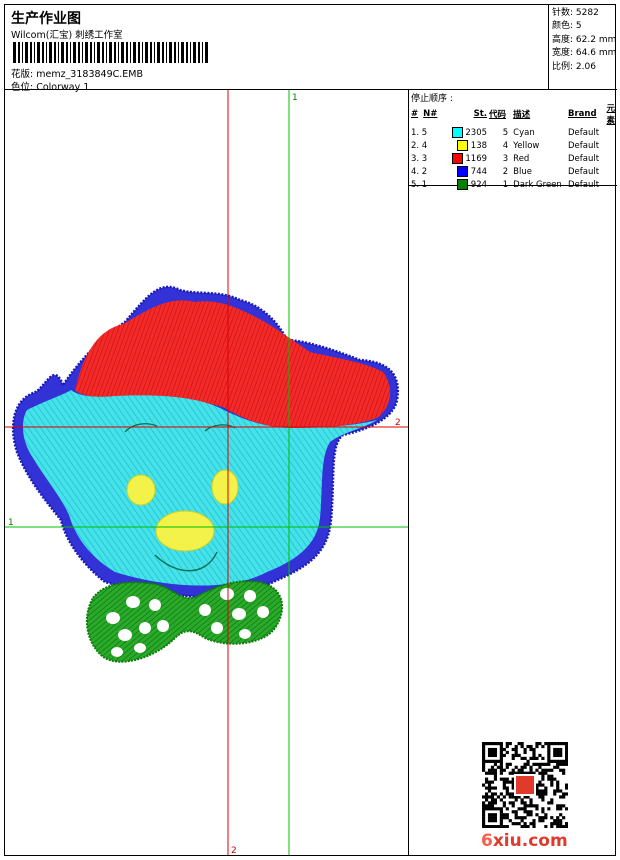  Describe the element at coordinates (584, 53) in the screenshot. I see `stat-width: 宽度: 64.6 mm` at that location.